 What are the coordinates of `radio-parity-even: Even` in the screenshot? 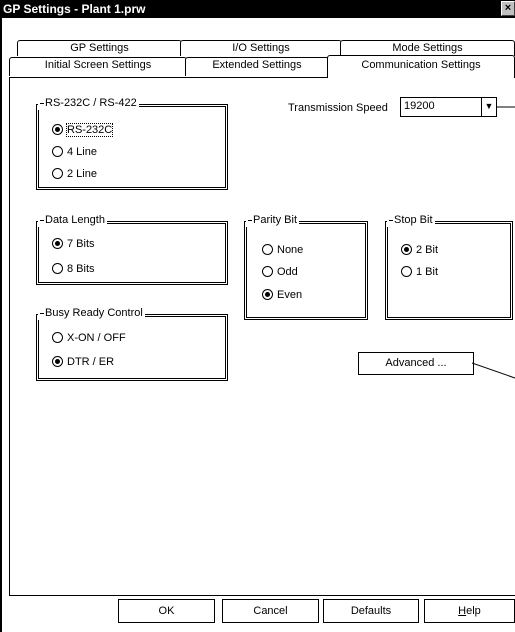 It's located at (282, 295).